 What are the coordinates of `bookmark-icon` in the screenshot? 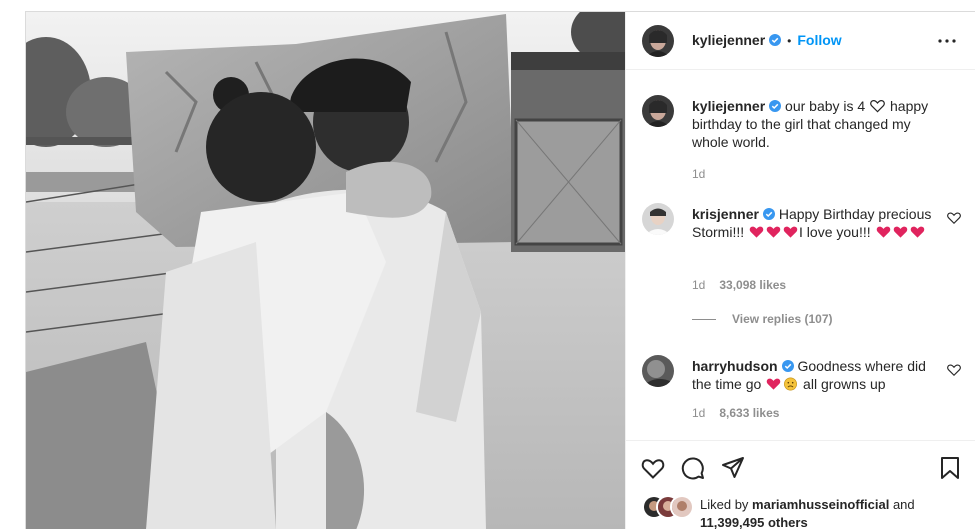 It's located at (950, 468).